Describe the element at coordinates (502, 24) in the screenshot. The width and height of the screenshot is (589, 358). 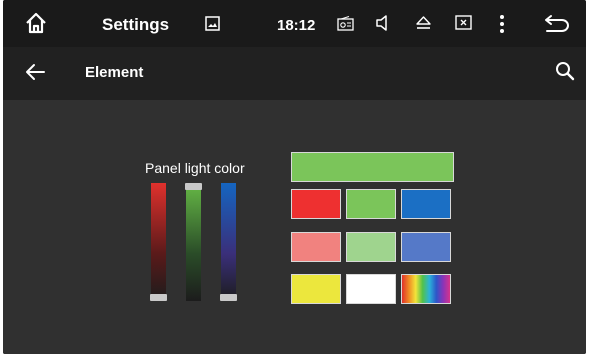
I see `more-vert-icon` at that location.